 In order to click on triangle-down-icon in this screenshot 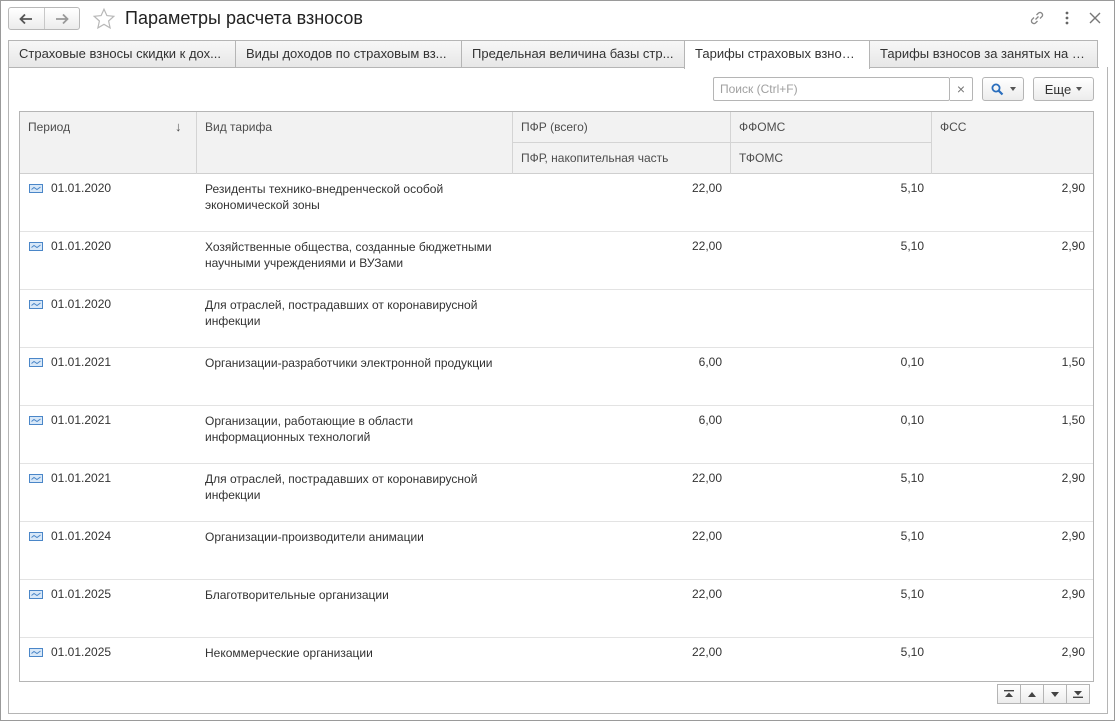, I will do `click(1055, 694)`.